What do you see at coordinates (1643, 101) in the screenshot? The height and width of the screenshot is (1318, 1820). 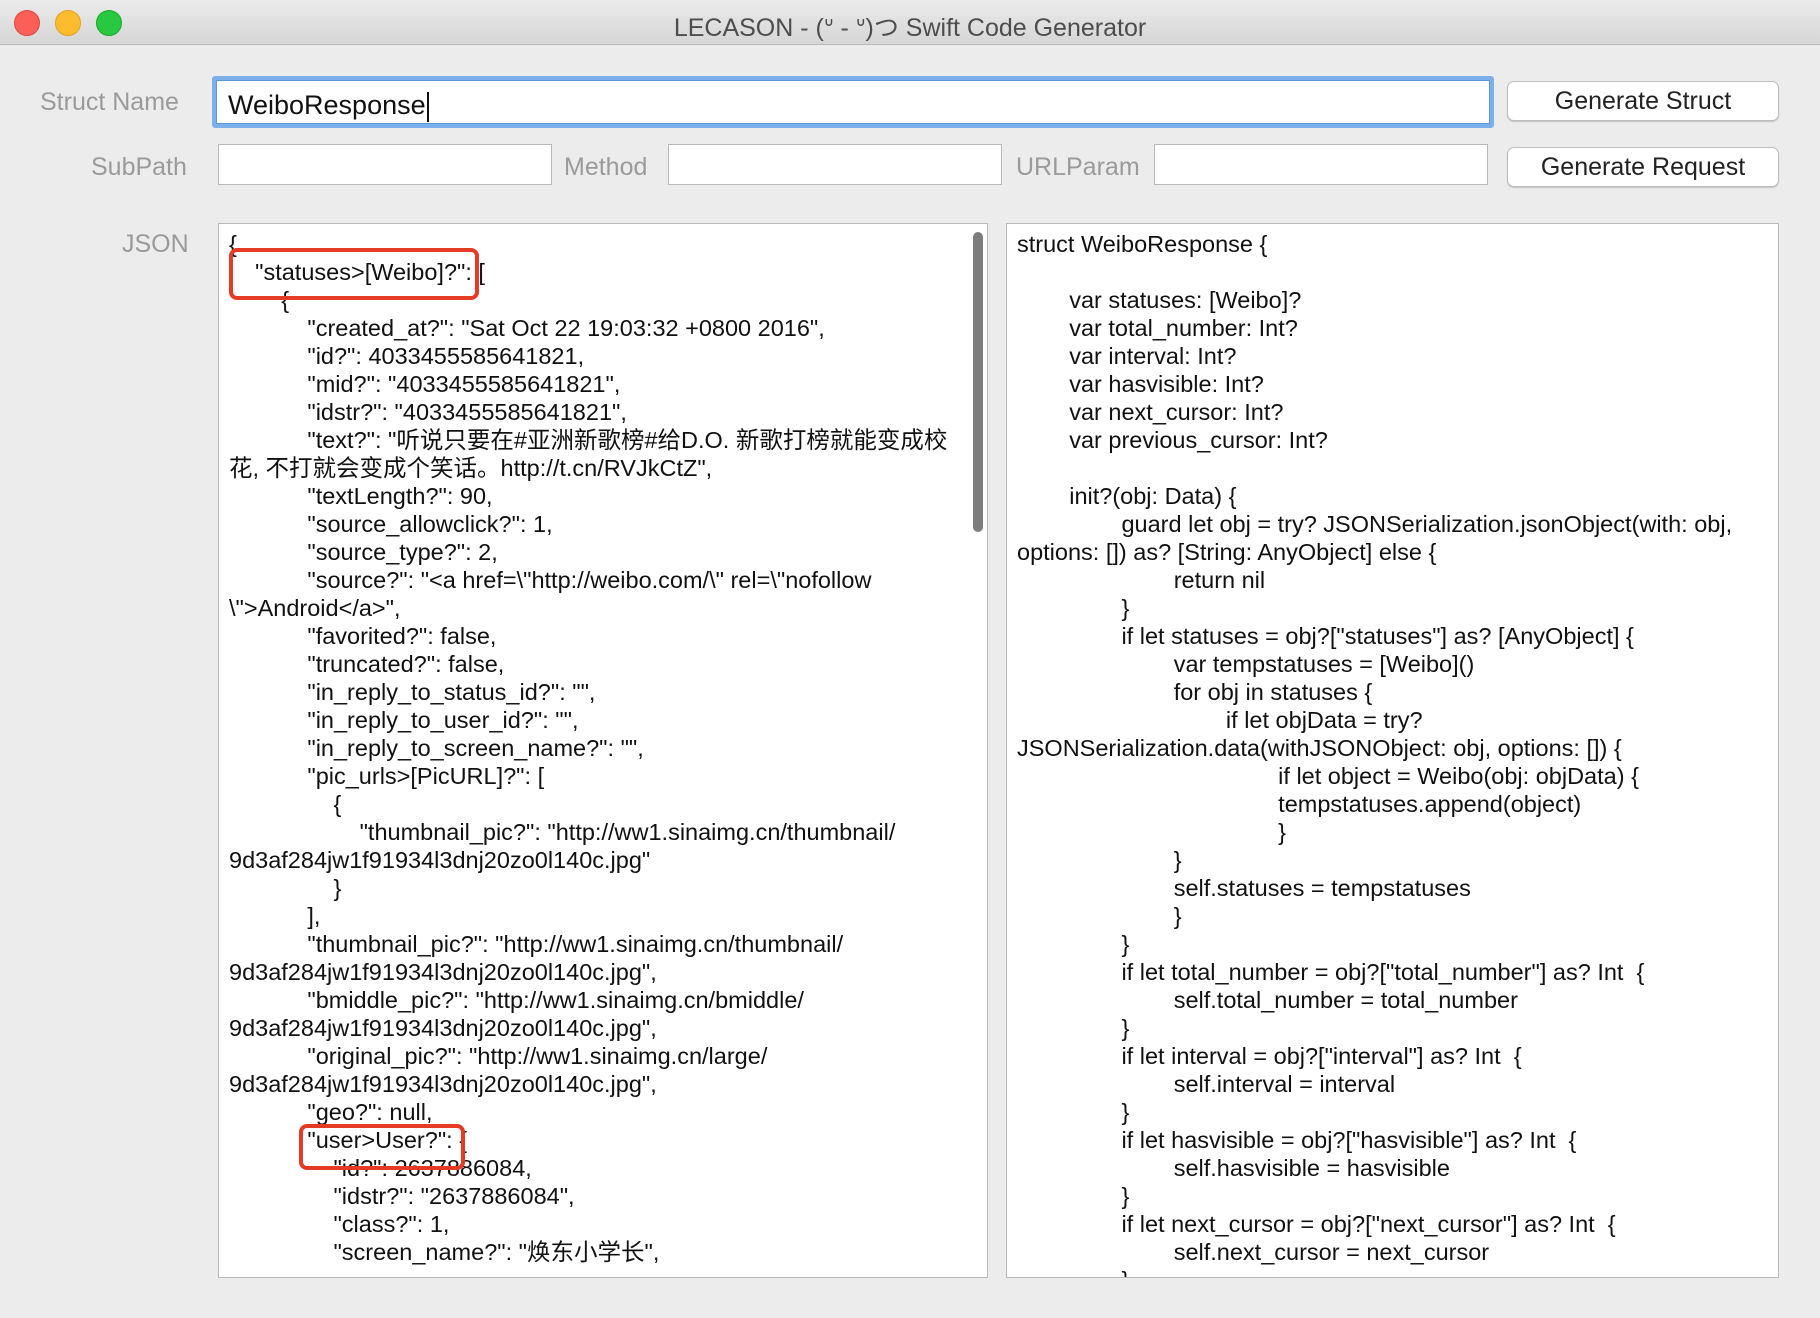 I see `generate-struct-button: Generate Struct` at bounding box center [1643, 101].